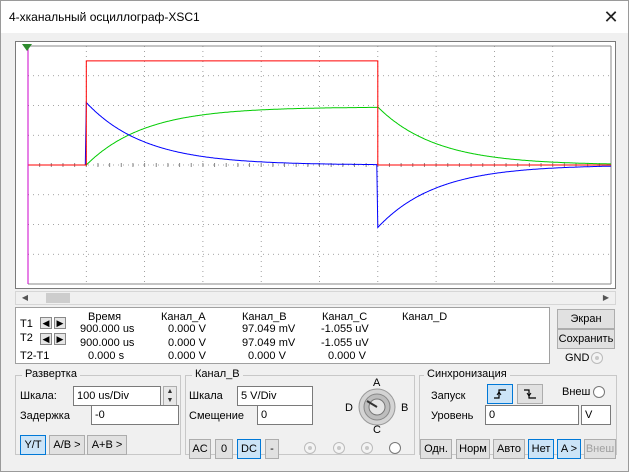  I want to click on delay-input: -0, so click(135, 415).